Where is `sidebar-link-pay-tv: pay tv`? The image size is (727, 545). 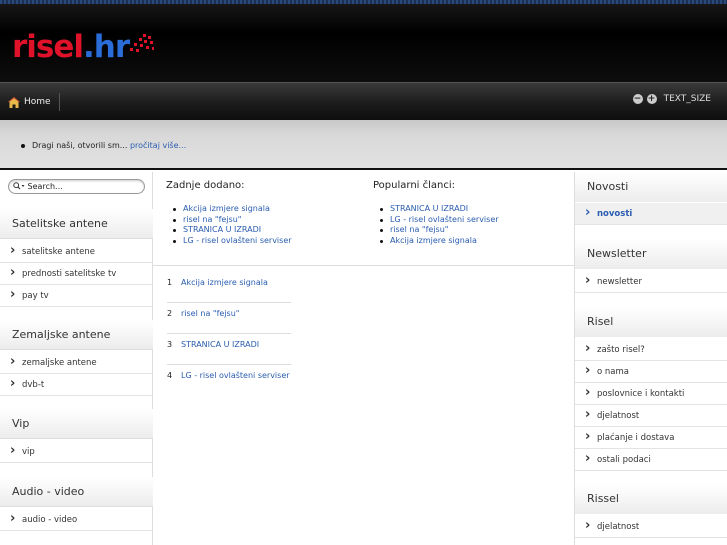 sidebar-link-pay-tv: pay tv is located at coordinates (76, 296).